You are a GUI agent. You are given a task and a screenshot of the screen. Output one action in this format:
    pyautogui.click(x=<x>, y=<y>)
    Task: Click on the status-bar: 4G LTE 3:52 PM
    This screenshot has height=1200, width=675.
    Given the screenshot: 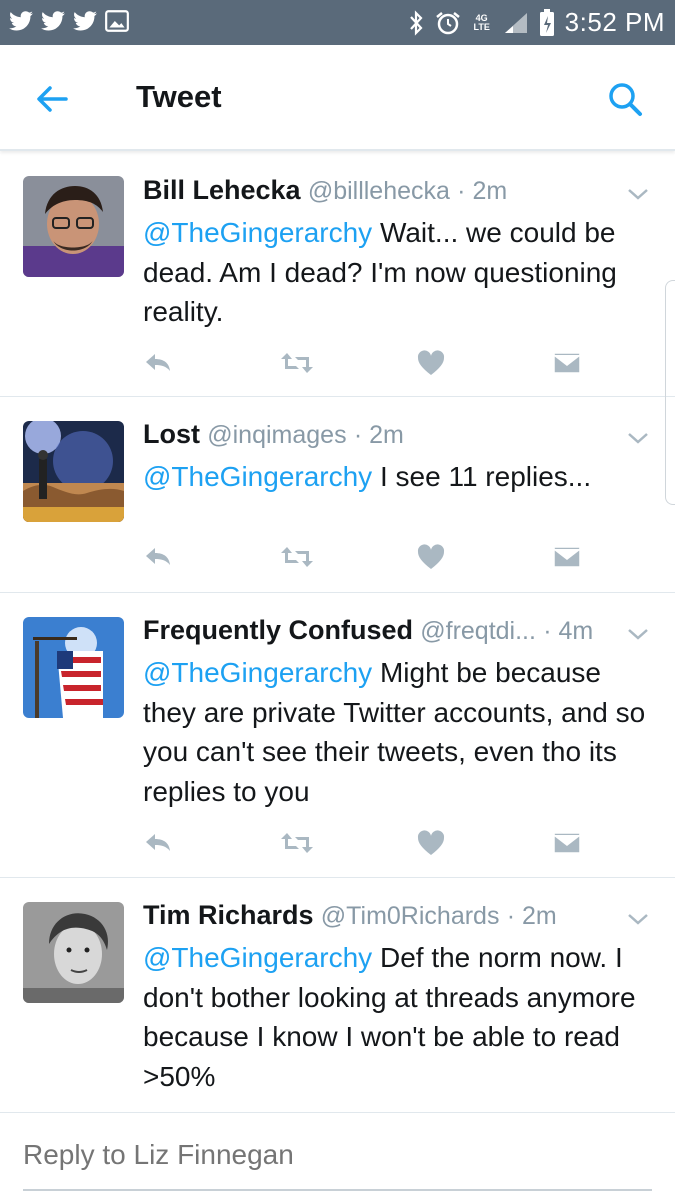 What is the action you would take?
    pyautogui.click(x=337, y=22)
    